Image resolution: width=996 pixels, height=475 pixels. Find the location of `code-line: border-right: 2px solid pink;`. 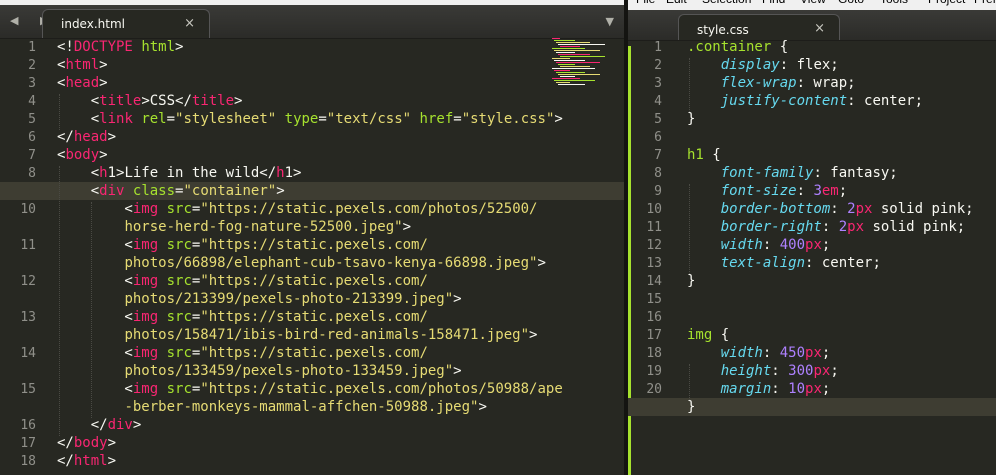

code-line: border-right: 2px solid pink; is located at coordinates (826, 227).